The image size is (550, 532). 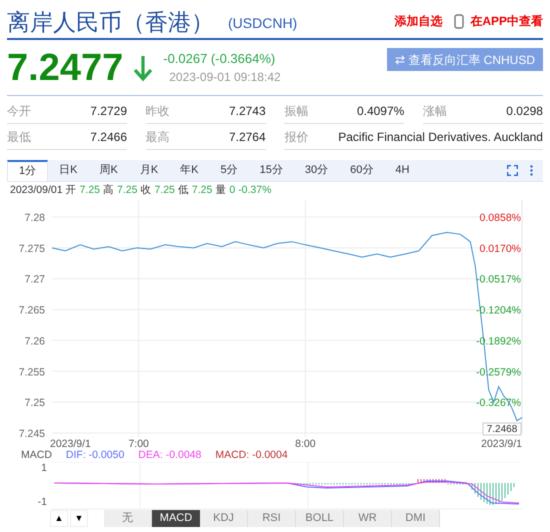 What do you see at coordinates (524, 111) in the screenshot?
I see `stat-value: 0.0298` at bounding box center [524, 111].